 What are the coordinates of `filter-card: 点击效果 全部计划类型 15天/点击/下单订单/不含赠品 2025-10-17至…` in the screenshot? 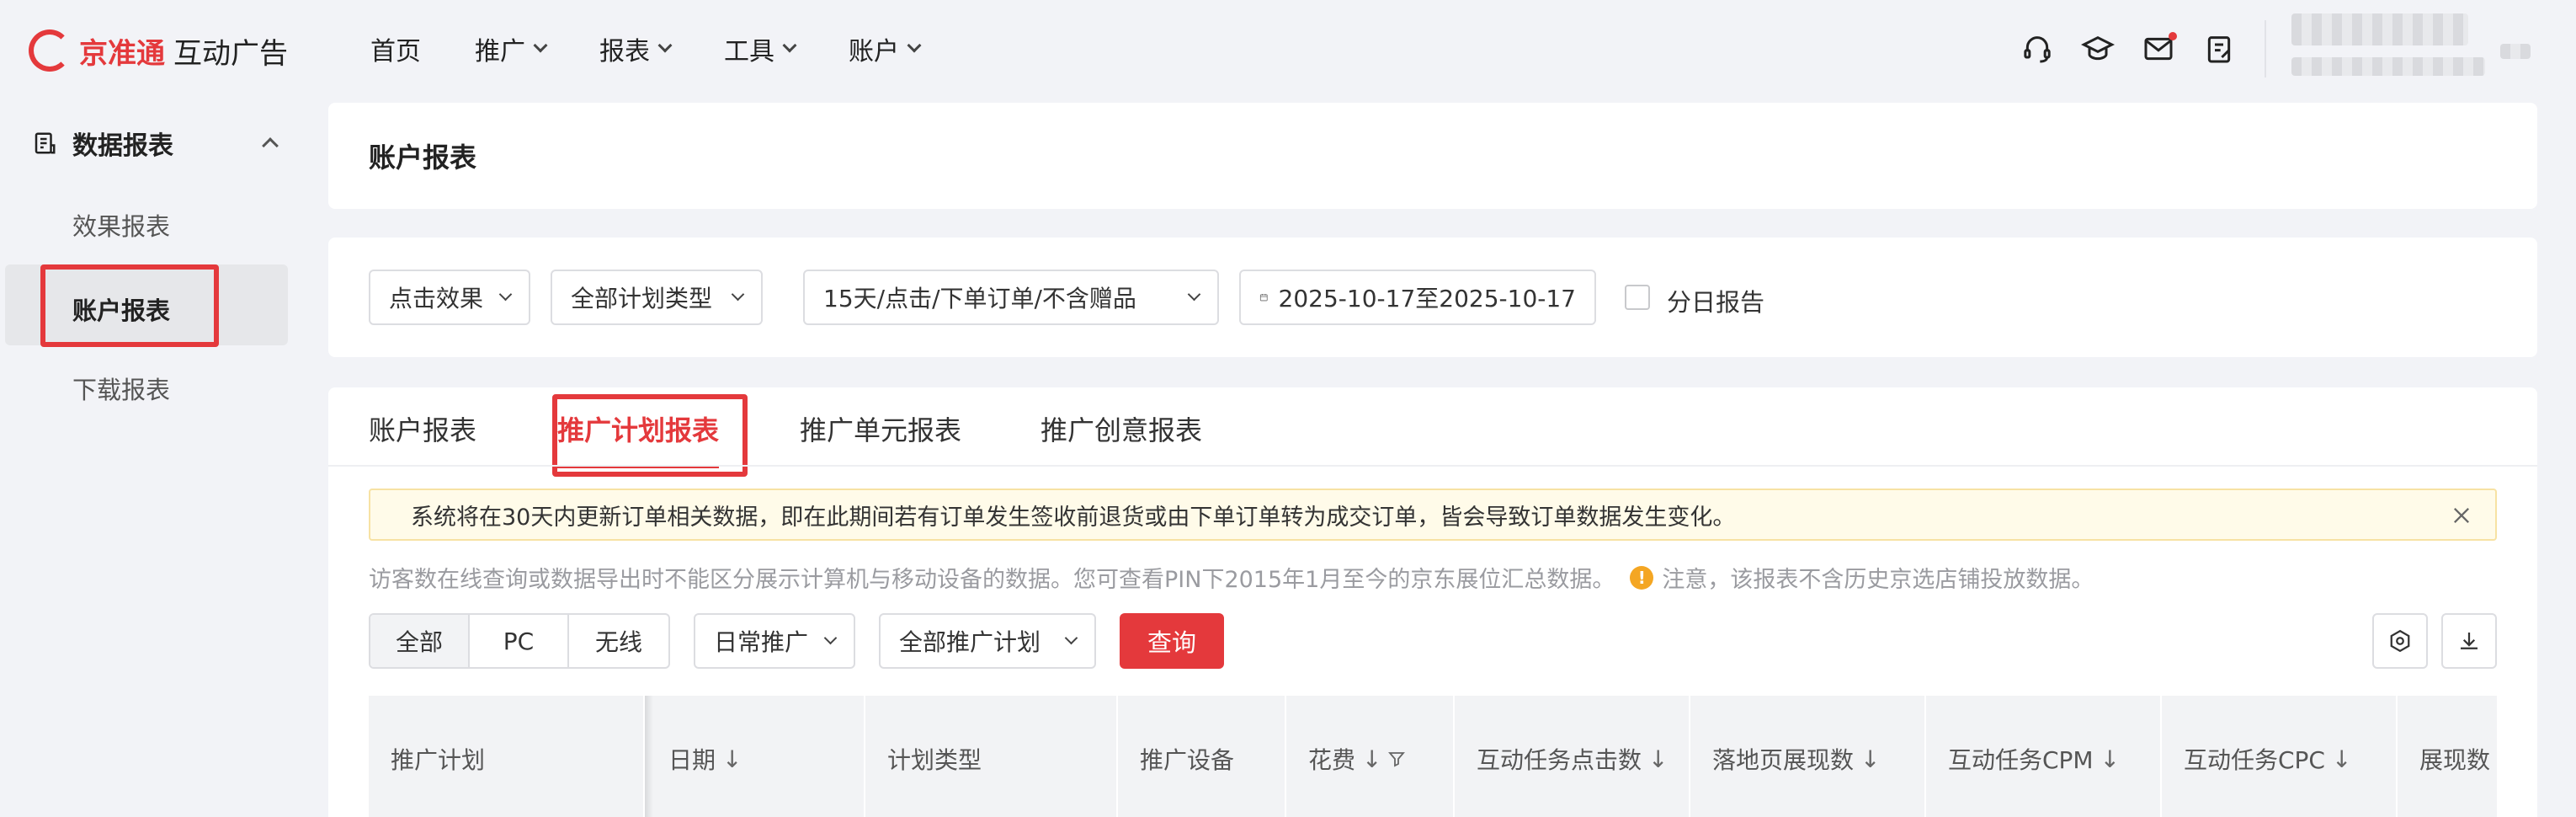 It's located at (1432, 297).